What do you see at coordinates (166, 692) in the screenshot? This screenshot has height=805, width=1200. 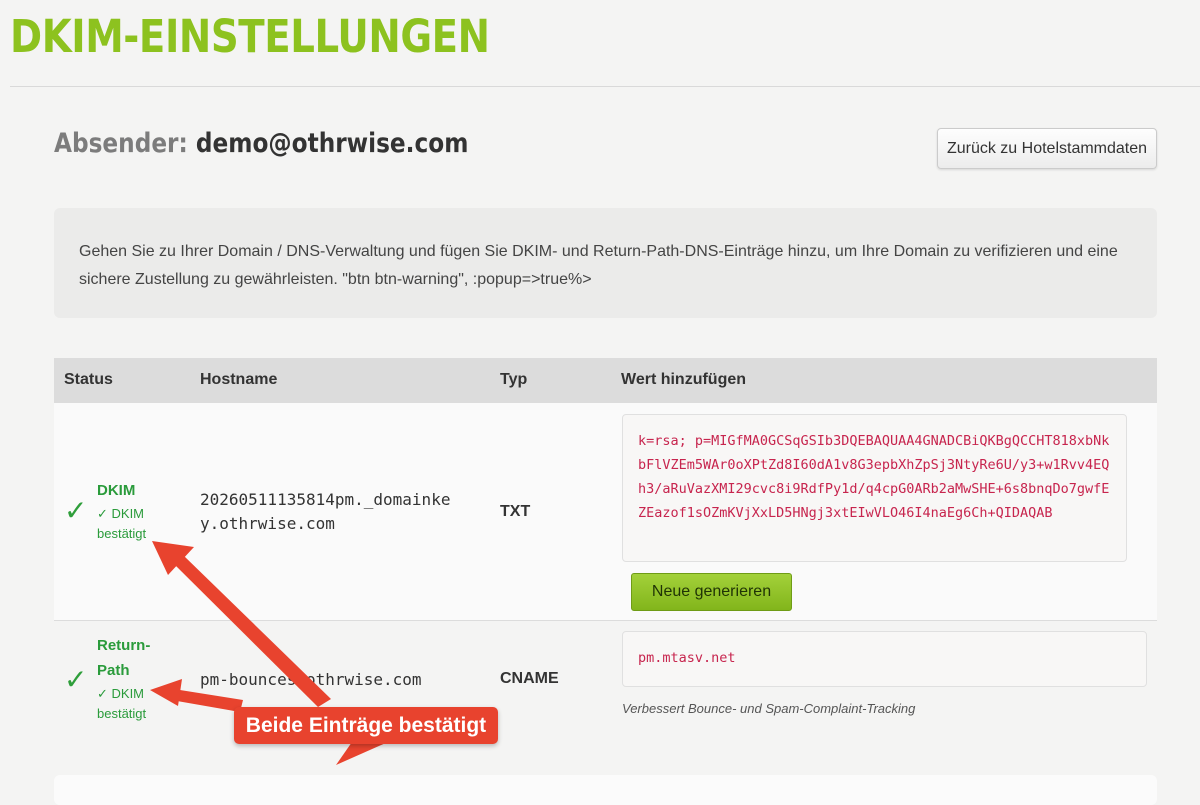 I see `arrow-left-head` at bounding box center [166, 692].